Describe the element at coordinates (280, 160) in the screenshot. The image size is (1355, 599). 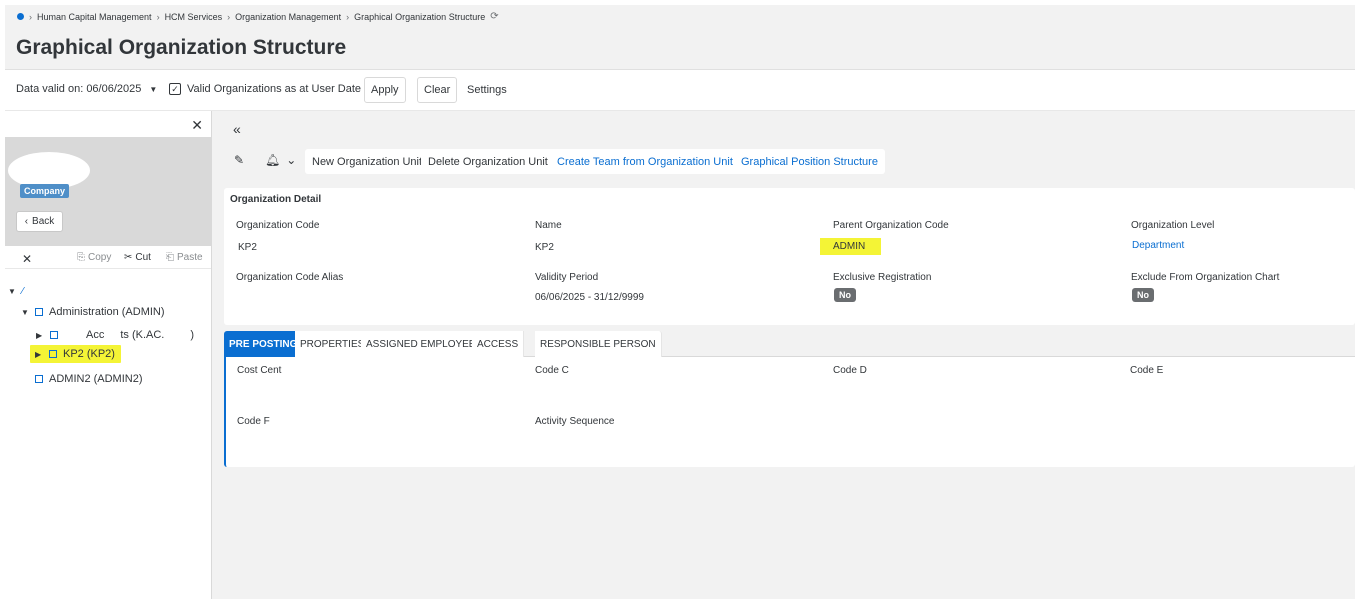
I see `bell-icon: 🔔︎ ⌄` at that location.